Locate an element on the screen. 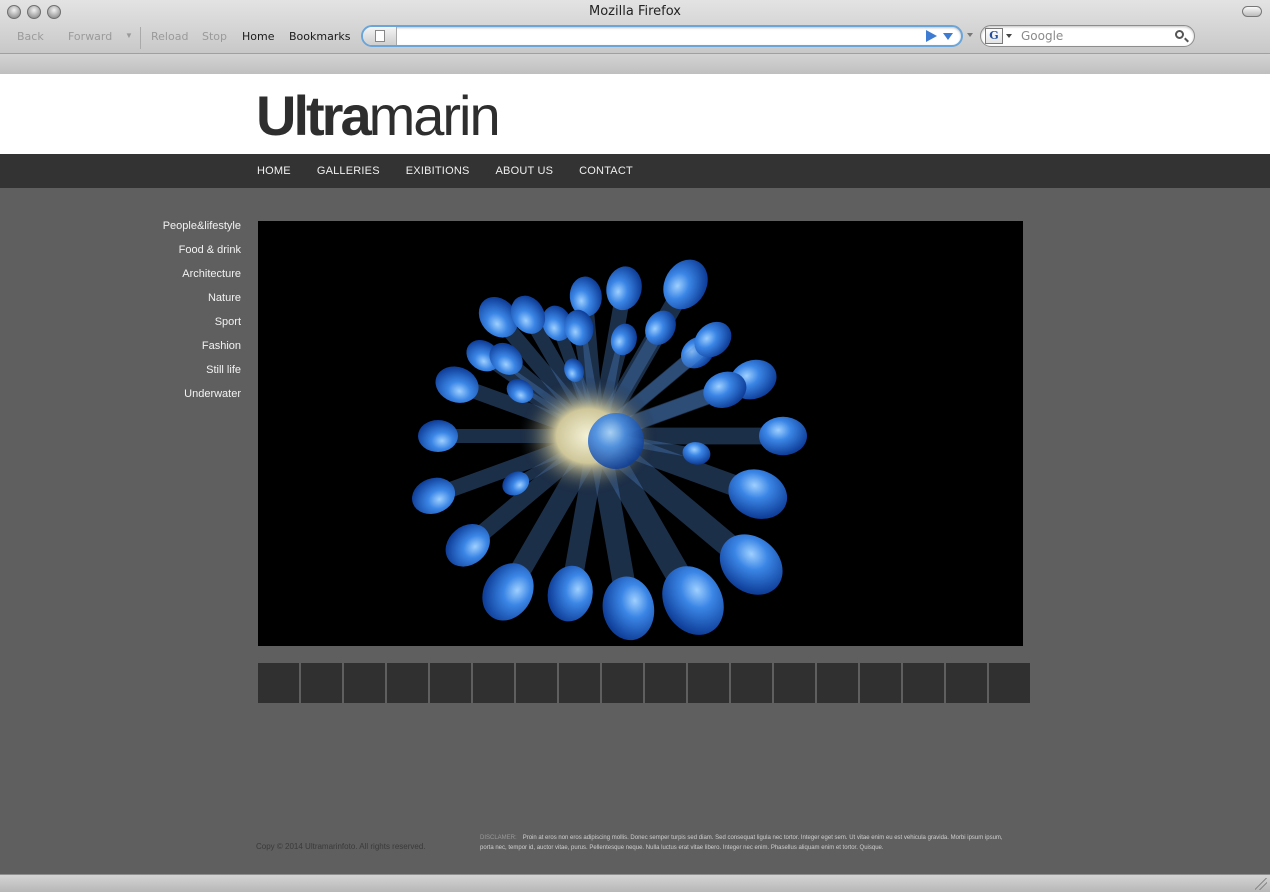 The image size is (1270, 892). search-engine-icon: G is located at coordinates (994, 36).